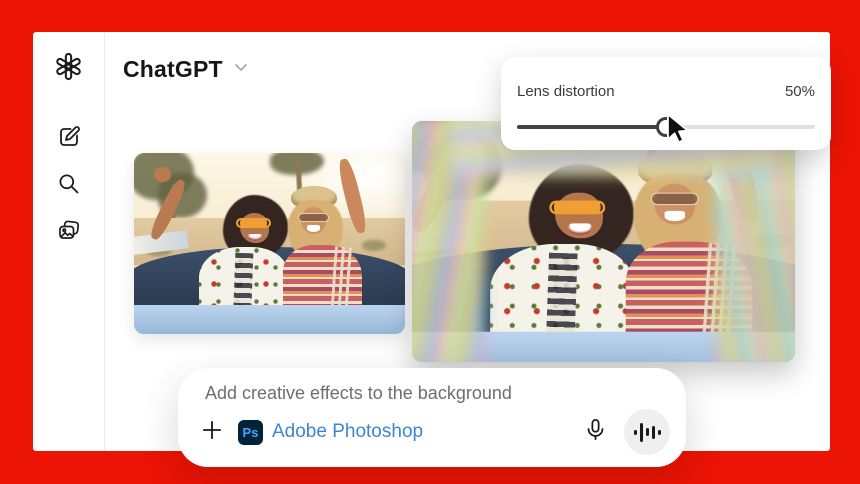 The width and height of the screenshot is (860, 484). I want to click on tool-name-label: Adobe Photoshop, so click(348, 431).